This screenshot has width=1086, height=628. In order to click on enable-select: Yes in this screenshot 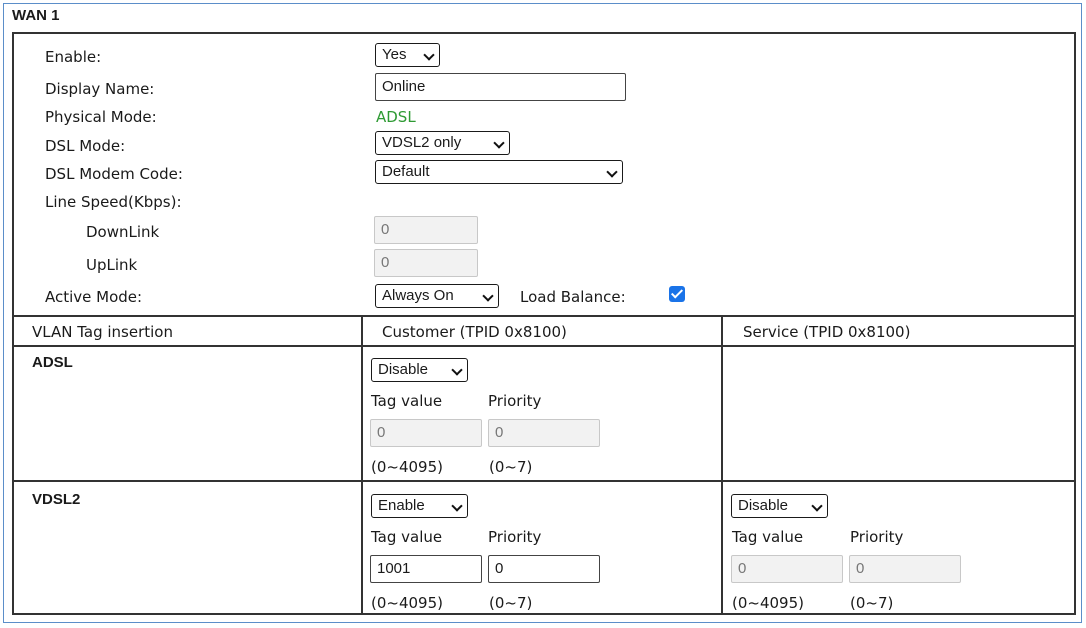, I will do `click(407, 55)`.